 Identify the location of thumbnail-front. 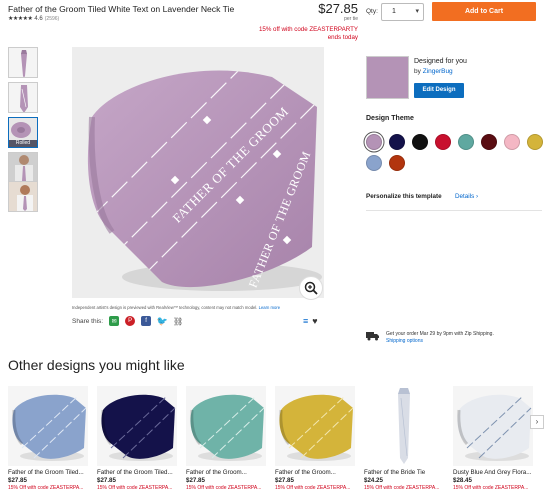
(23, 62).